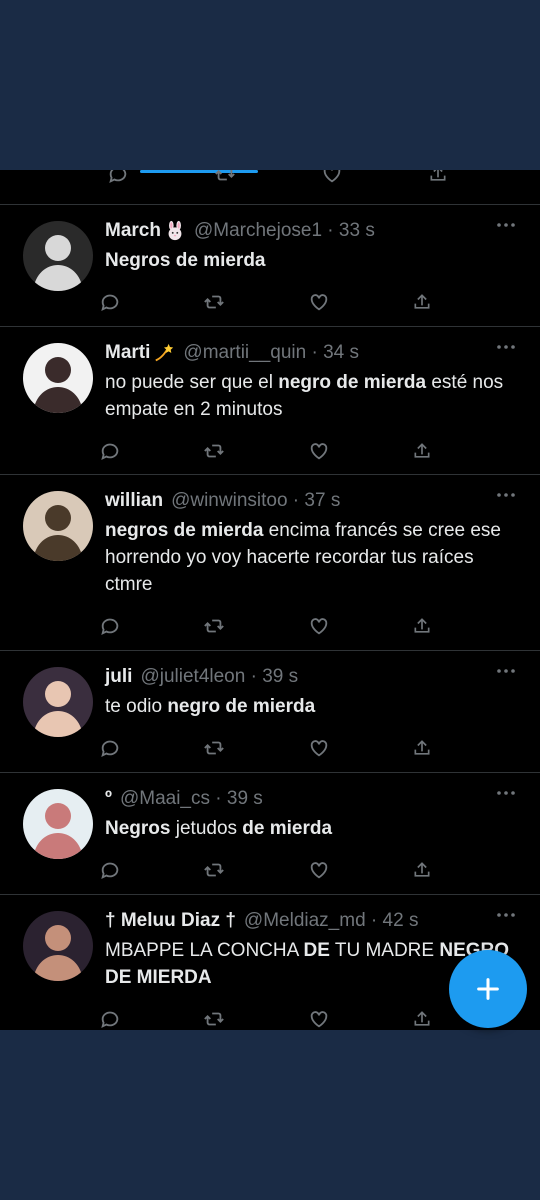 Image resolution: width=540 pixels, height=1200 pixels. Describe the element at coordinates (136, 706) in the screenshot. I see `tweet-text-segment: te odio` at that location.